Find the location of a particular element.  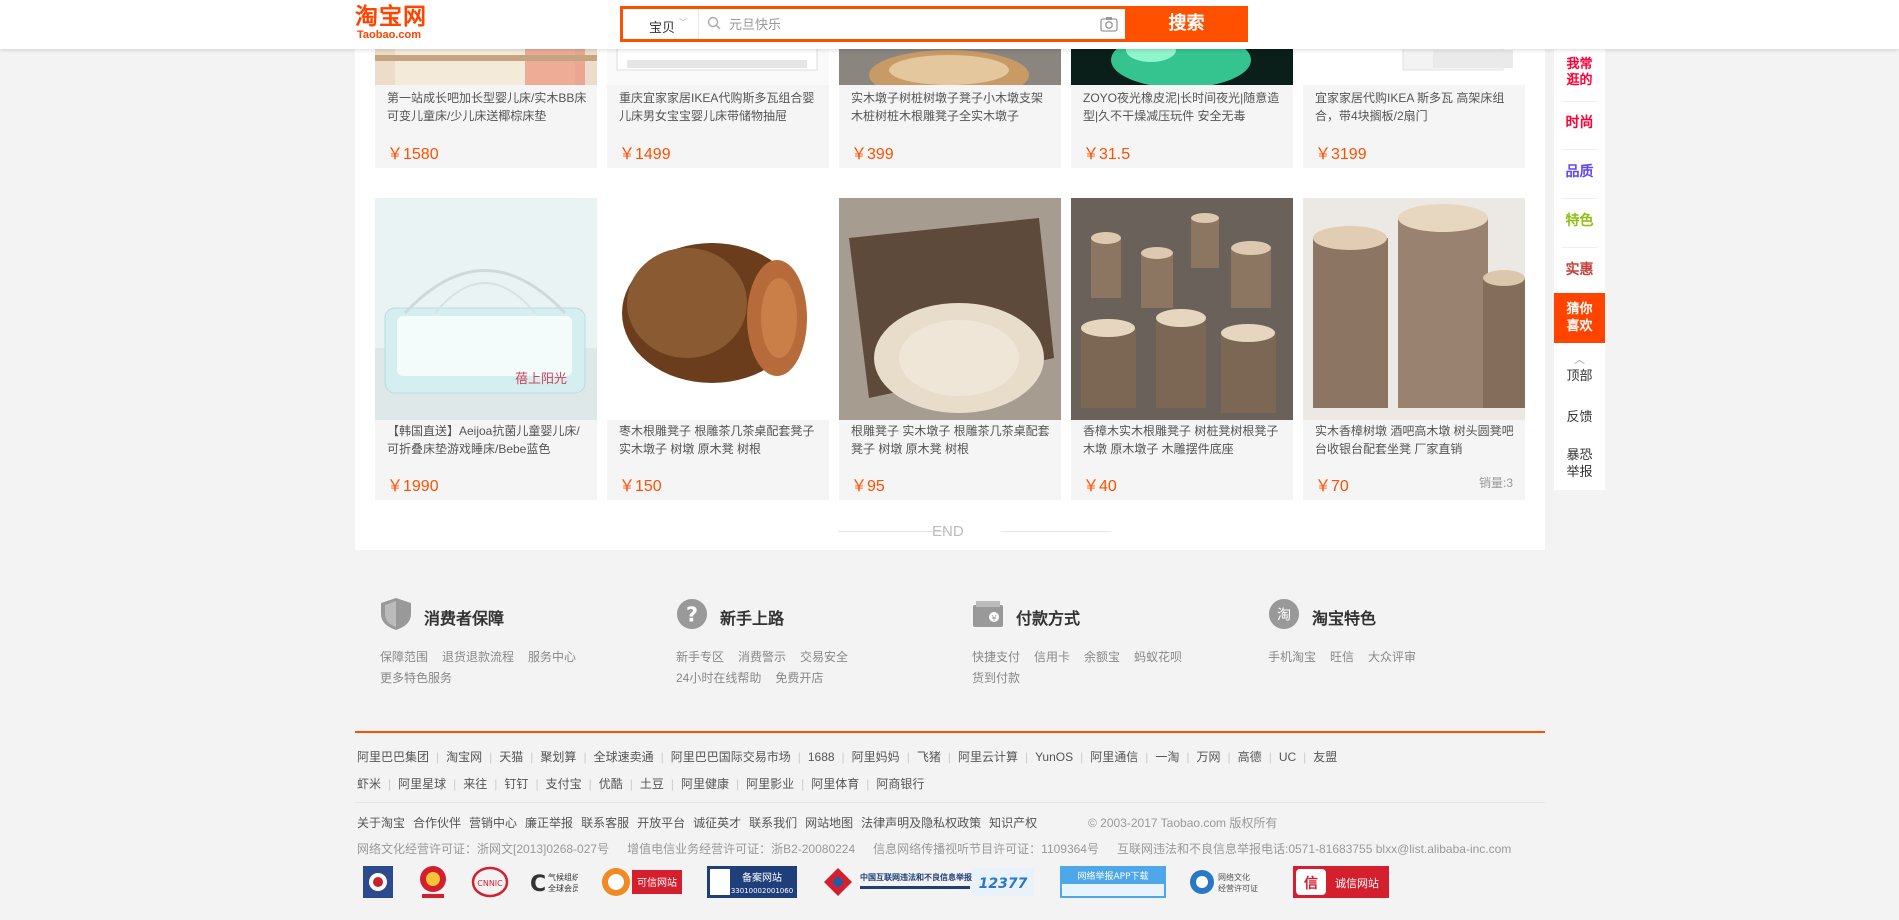

footer-link: 高德 is located at coordinates (1250, 756).